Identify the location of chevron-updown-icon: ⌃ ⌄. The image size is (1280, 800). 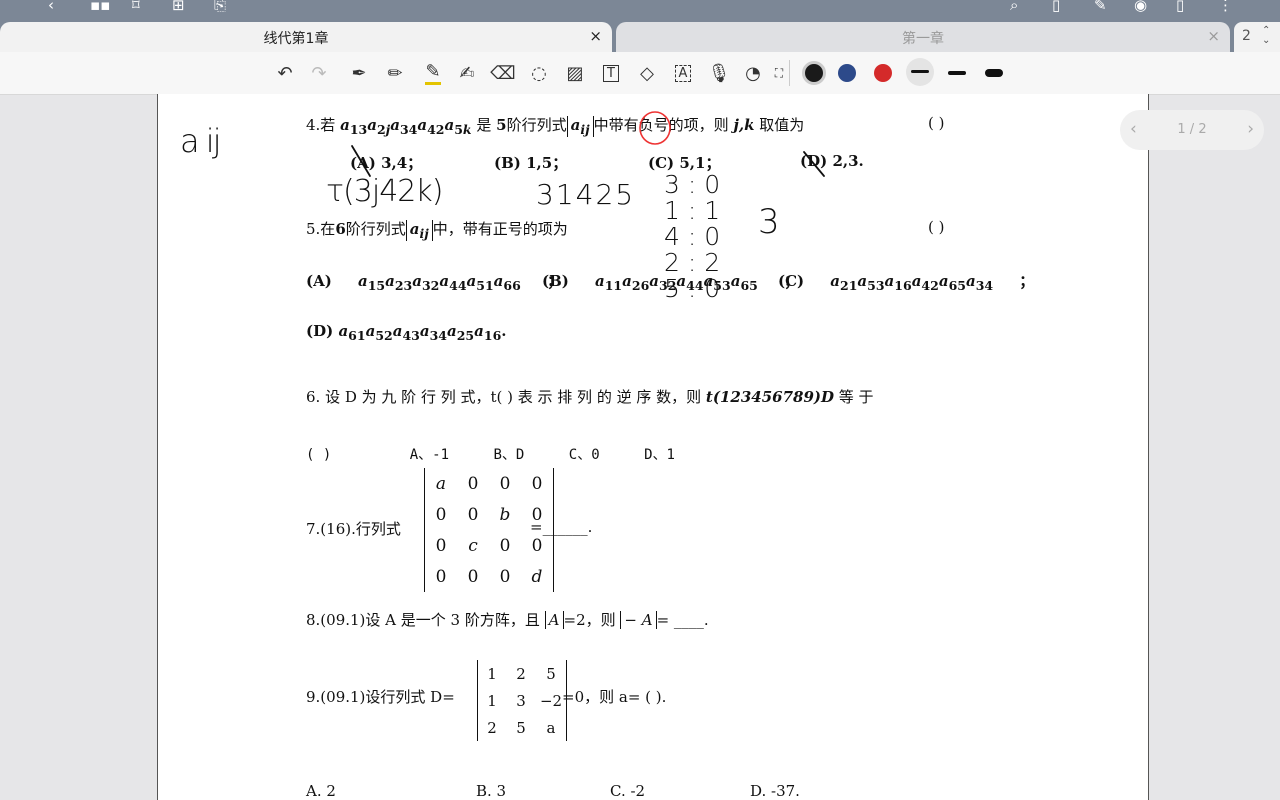
(1266, 35).